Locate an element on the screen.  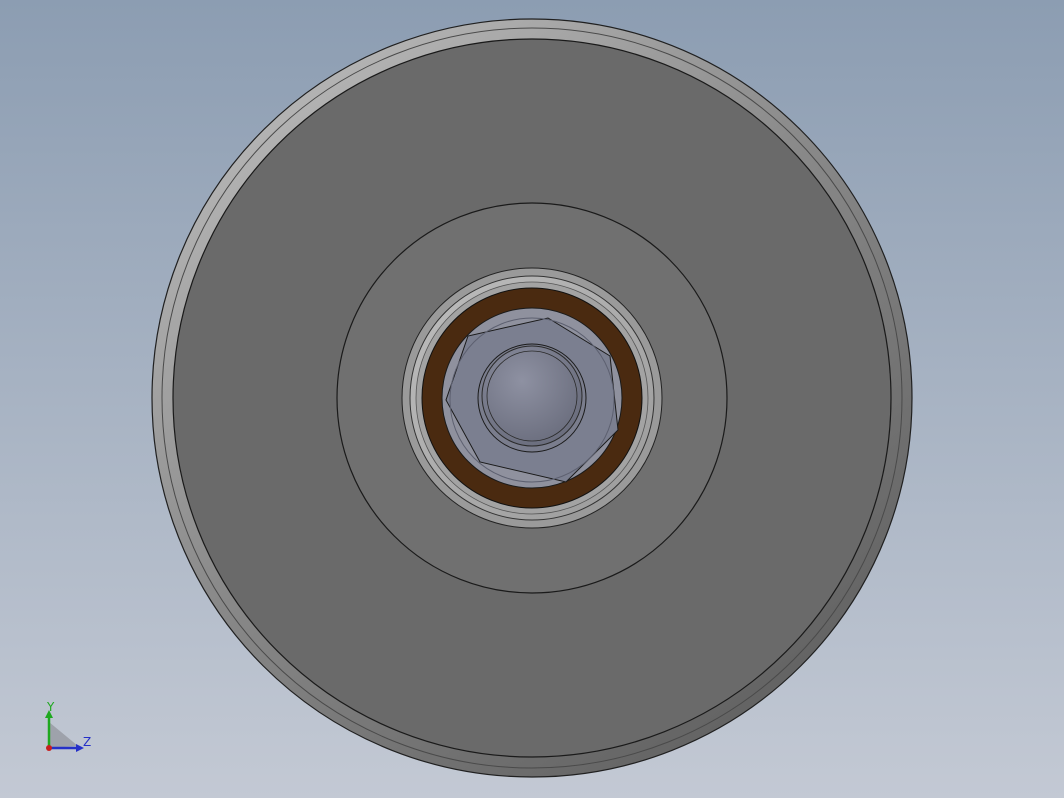
triad-z-label: Z is located at coordinates (87, 742).